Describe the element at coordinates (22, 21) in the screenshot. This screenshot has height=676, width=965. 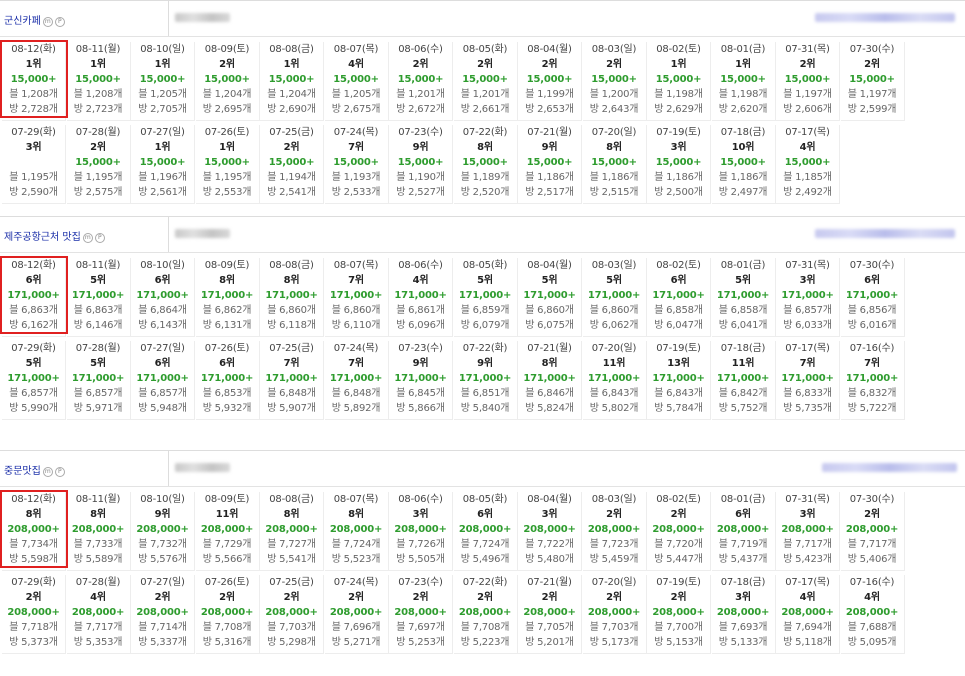
I see `keyword-label: 군신카페` at that location.